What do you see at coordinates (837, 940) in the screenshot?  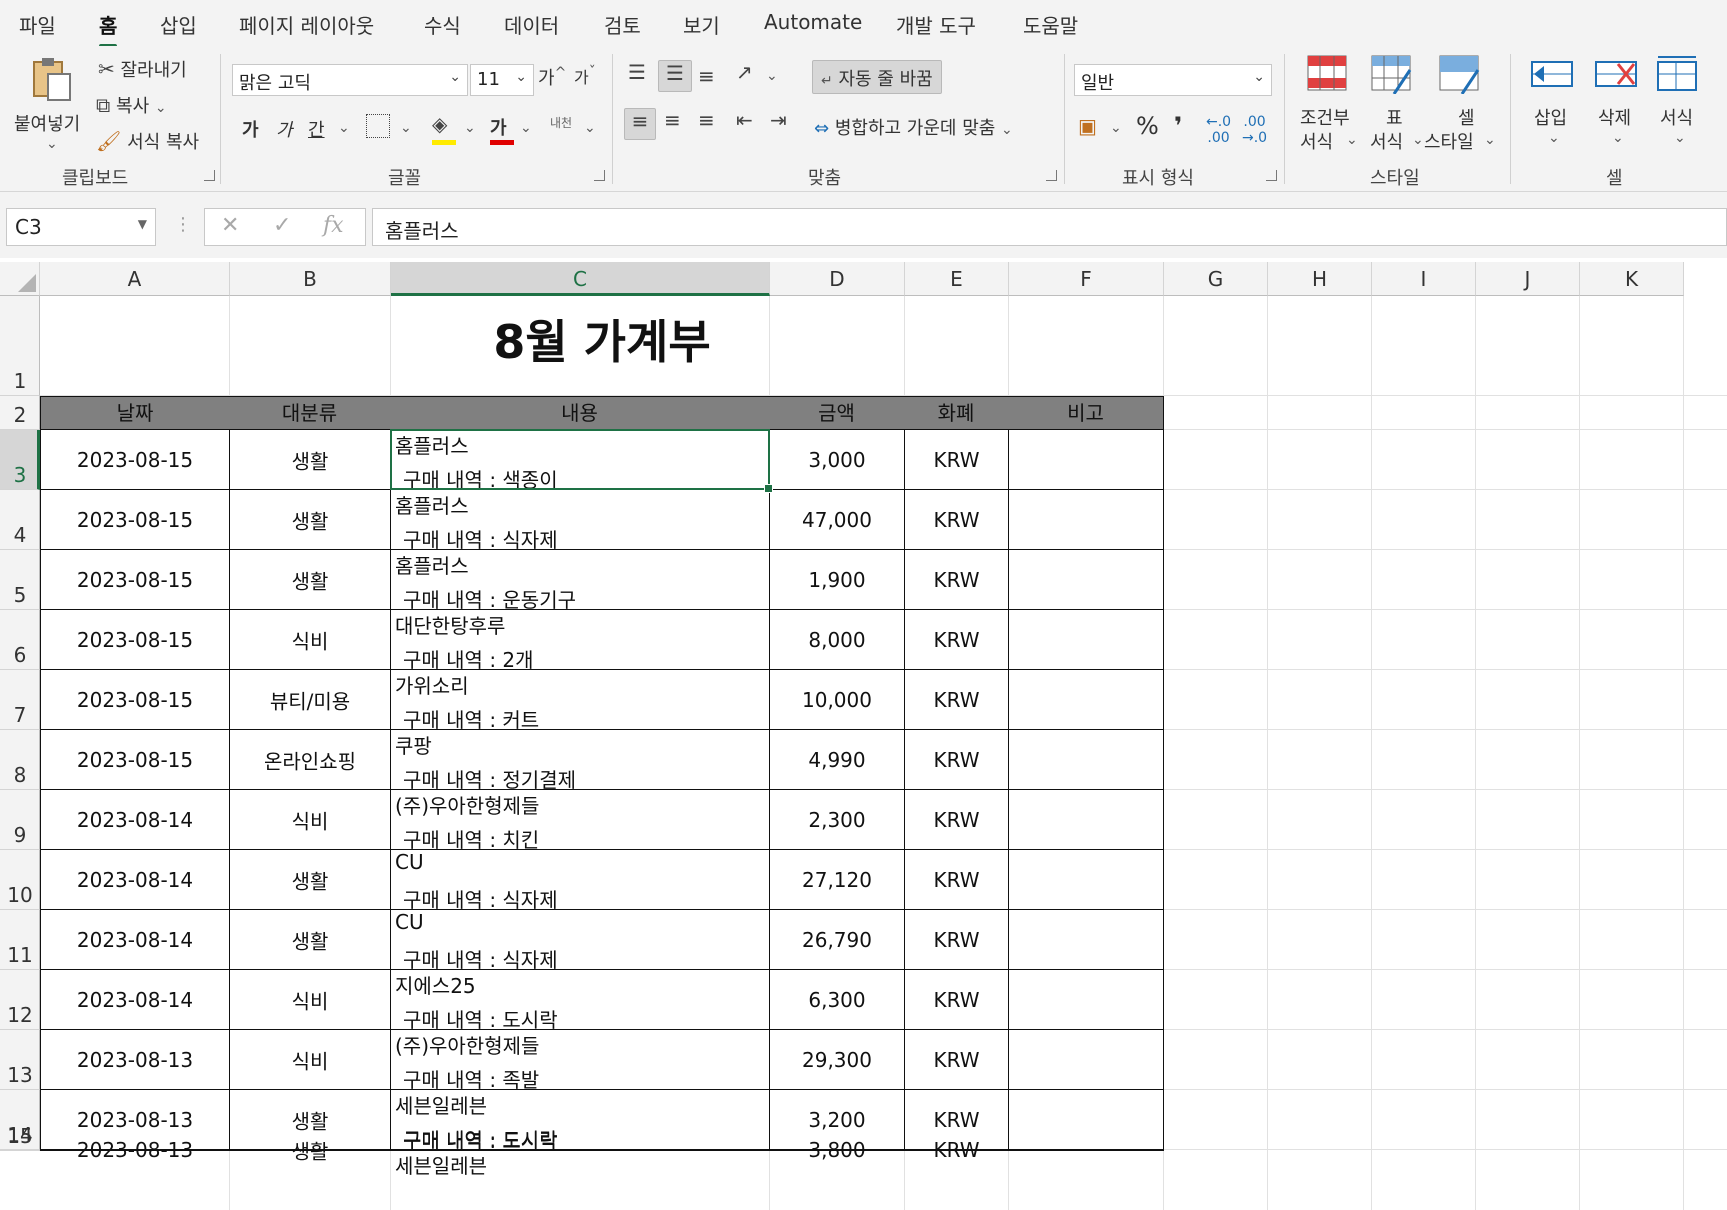 I see `table-cell-amount: 26,790` at bounding box center [837, 940].